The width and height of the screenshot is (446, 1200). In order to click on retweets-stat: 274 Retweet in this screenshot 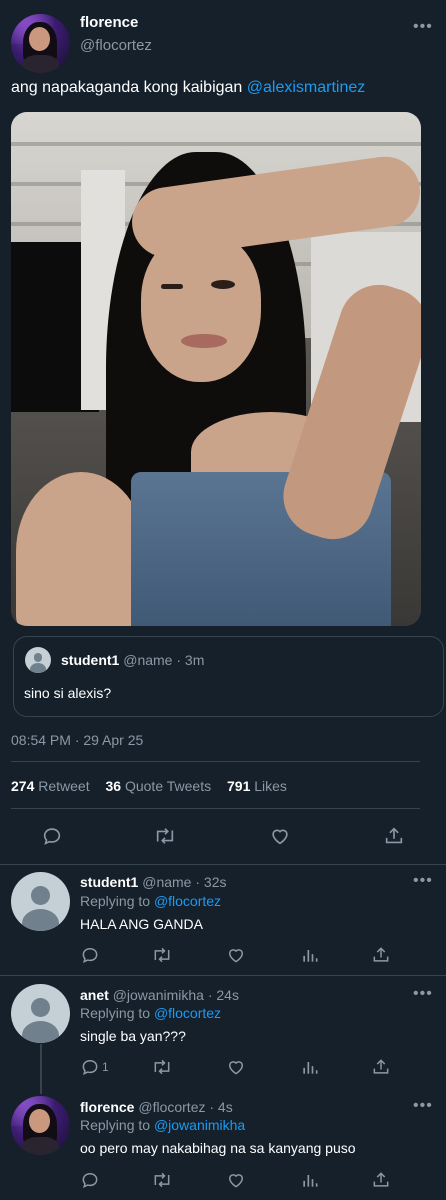, I will do `click(52, 786)`.